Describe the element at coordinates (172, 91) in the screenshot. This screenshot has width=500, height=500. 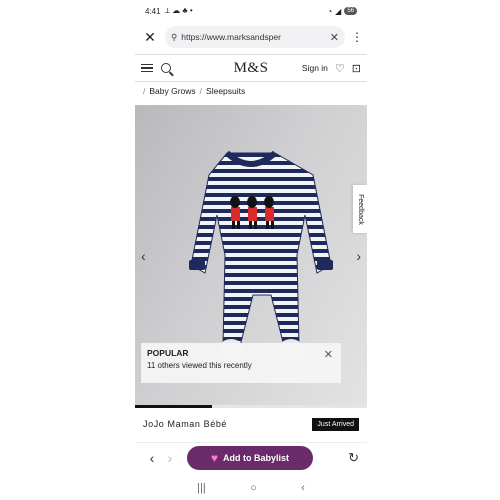
I see `breadcrumb-item: Baby Grows` at that location.